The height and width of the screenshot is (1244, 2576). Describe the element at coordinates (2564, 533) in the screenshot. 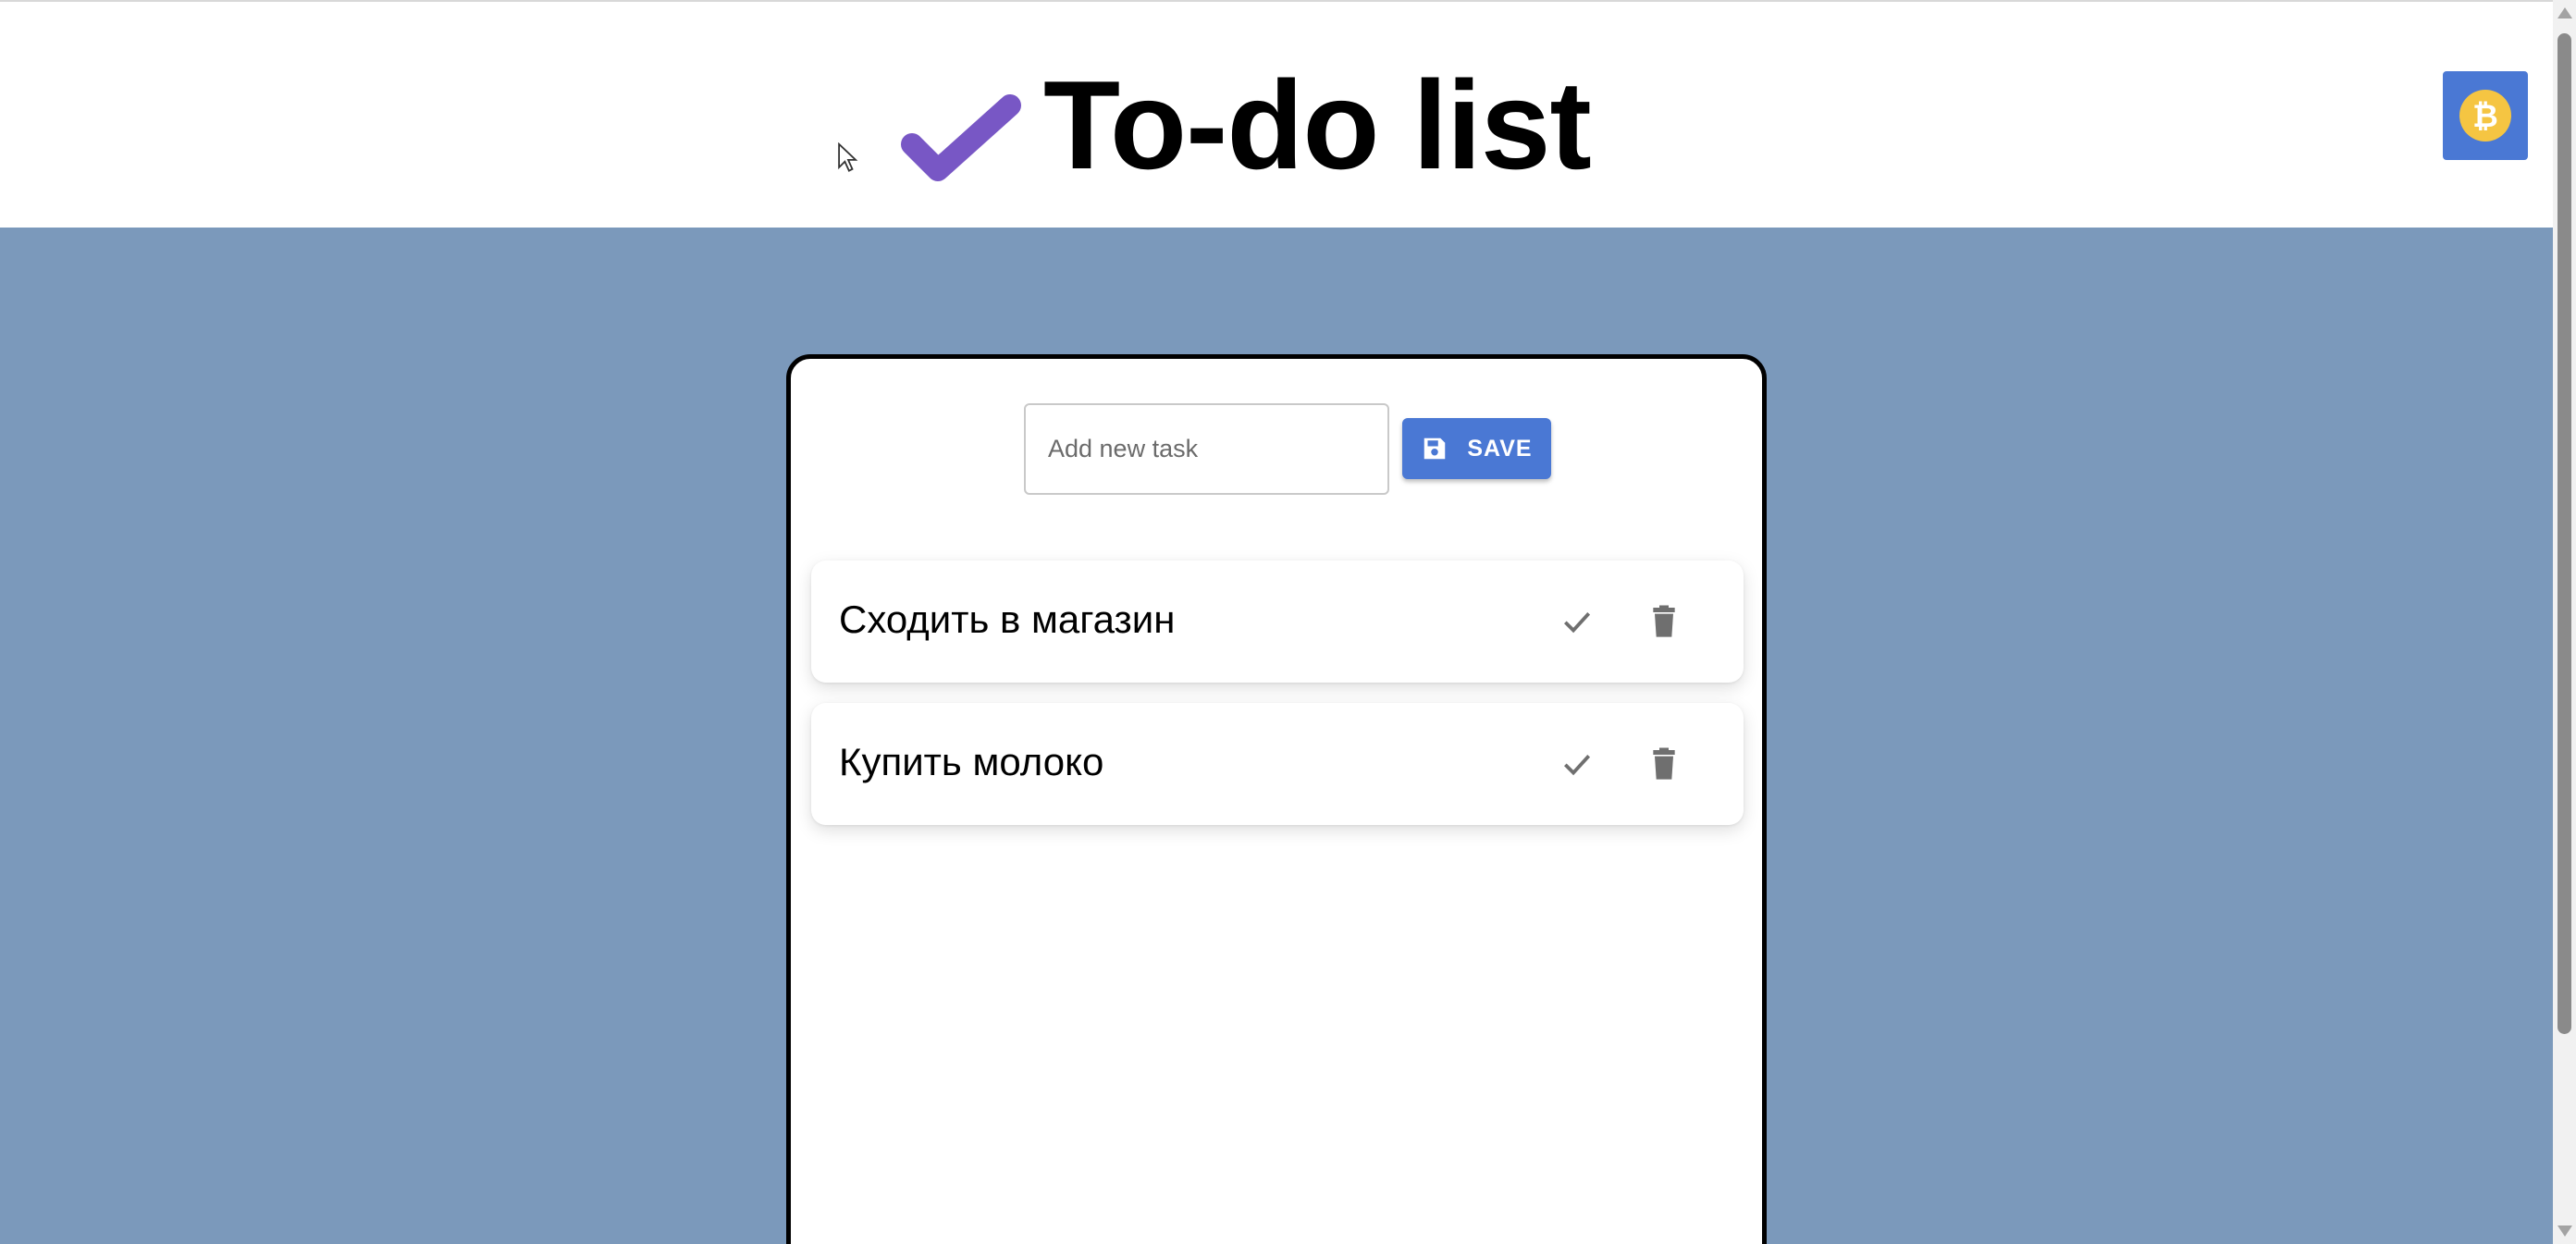

I see `scroll-thumb` at that location.